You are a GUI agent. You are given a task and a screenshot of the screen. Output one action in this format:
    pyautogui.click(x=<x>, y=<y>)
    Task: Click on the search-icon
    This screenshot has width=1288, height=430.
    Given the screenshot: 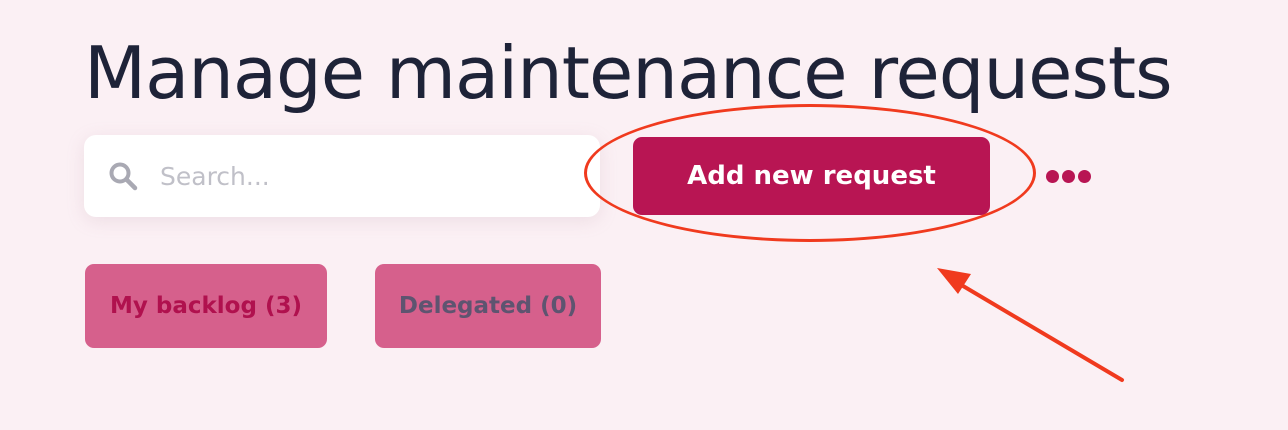 What is the action you would take?
    pyautogui.click(x=123, y=176)
    